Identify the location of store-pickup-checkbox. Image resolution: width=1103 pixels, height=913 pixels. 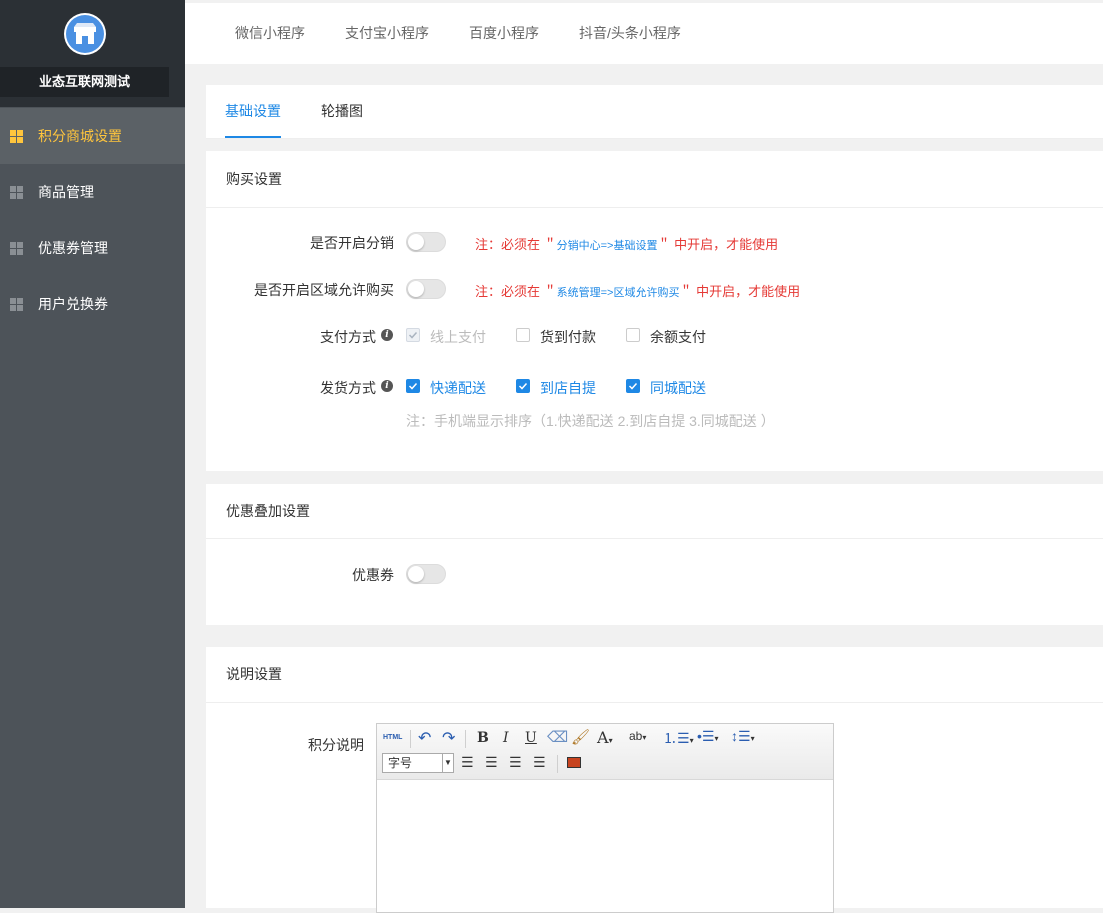
(523, 386).